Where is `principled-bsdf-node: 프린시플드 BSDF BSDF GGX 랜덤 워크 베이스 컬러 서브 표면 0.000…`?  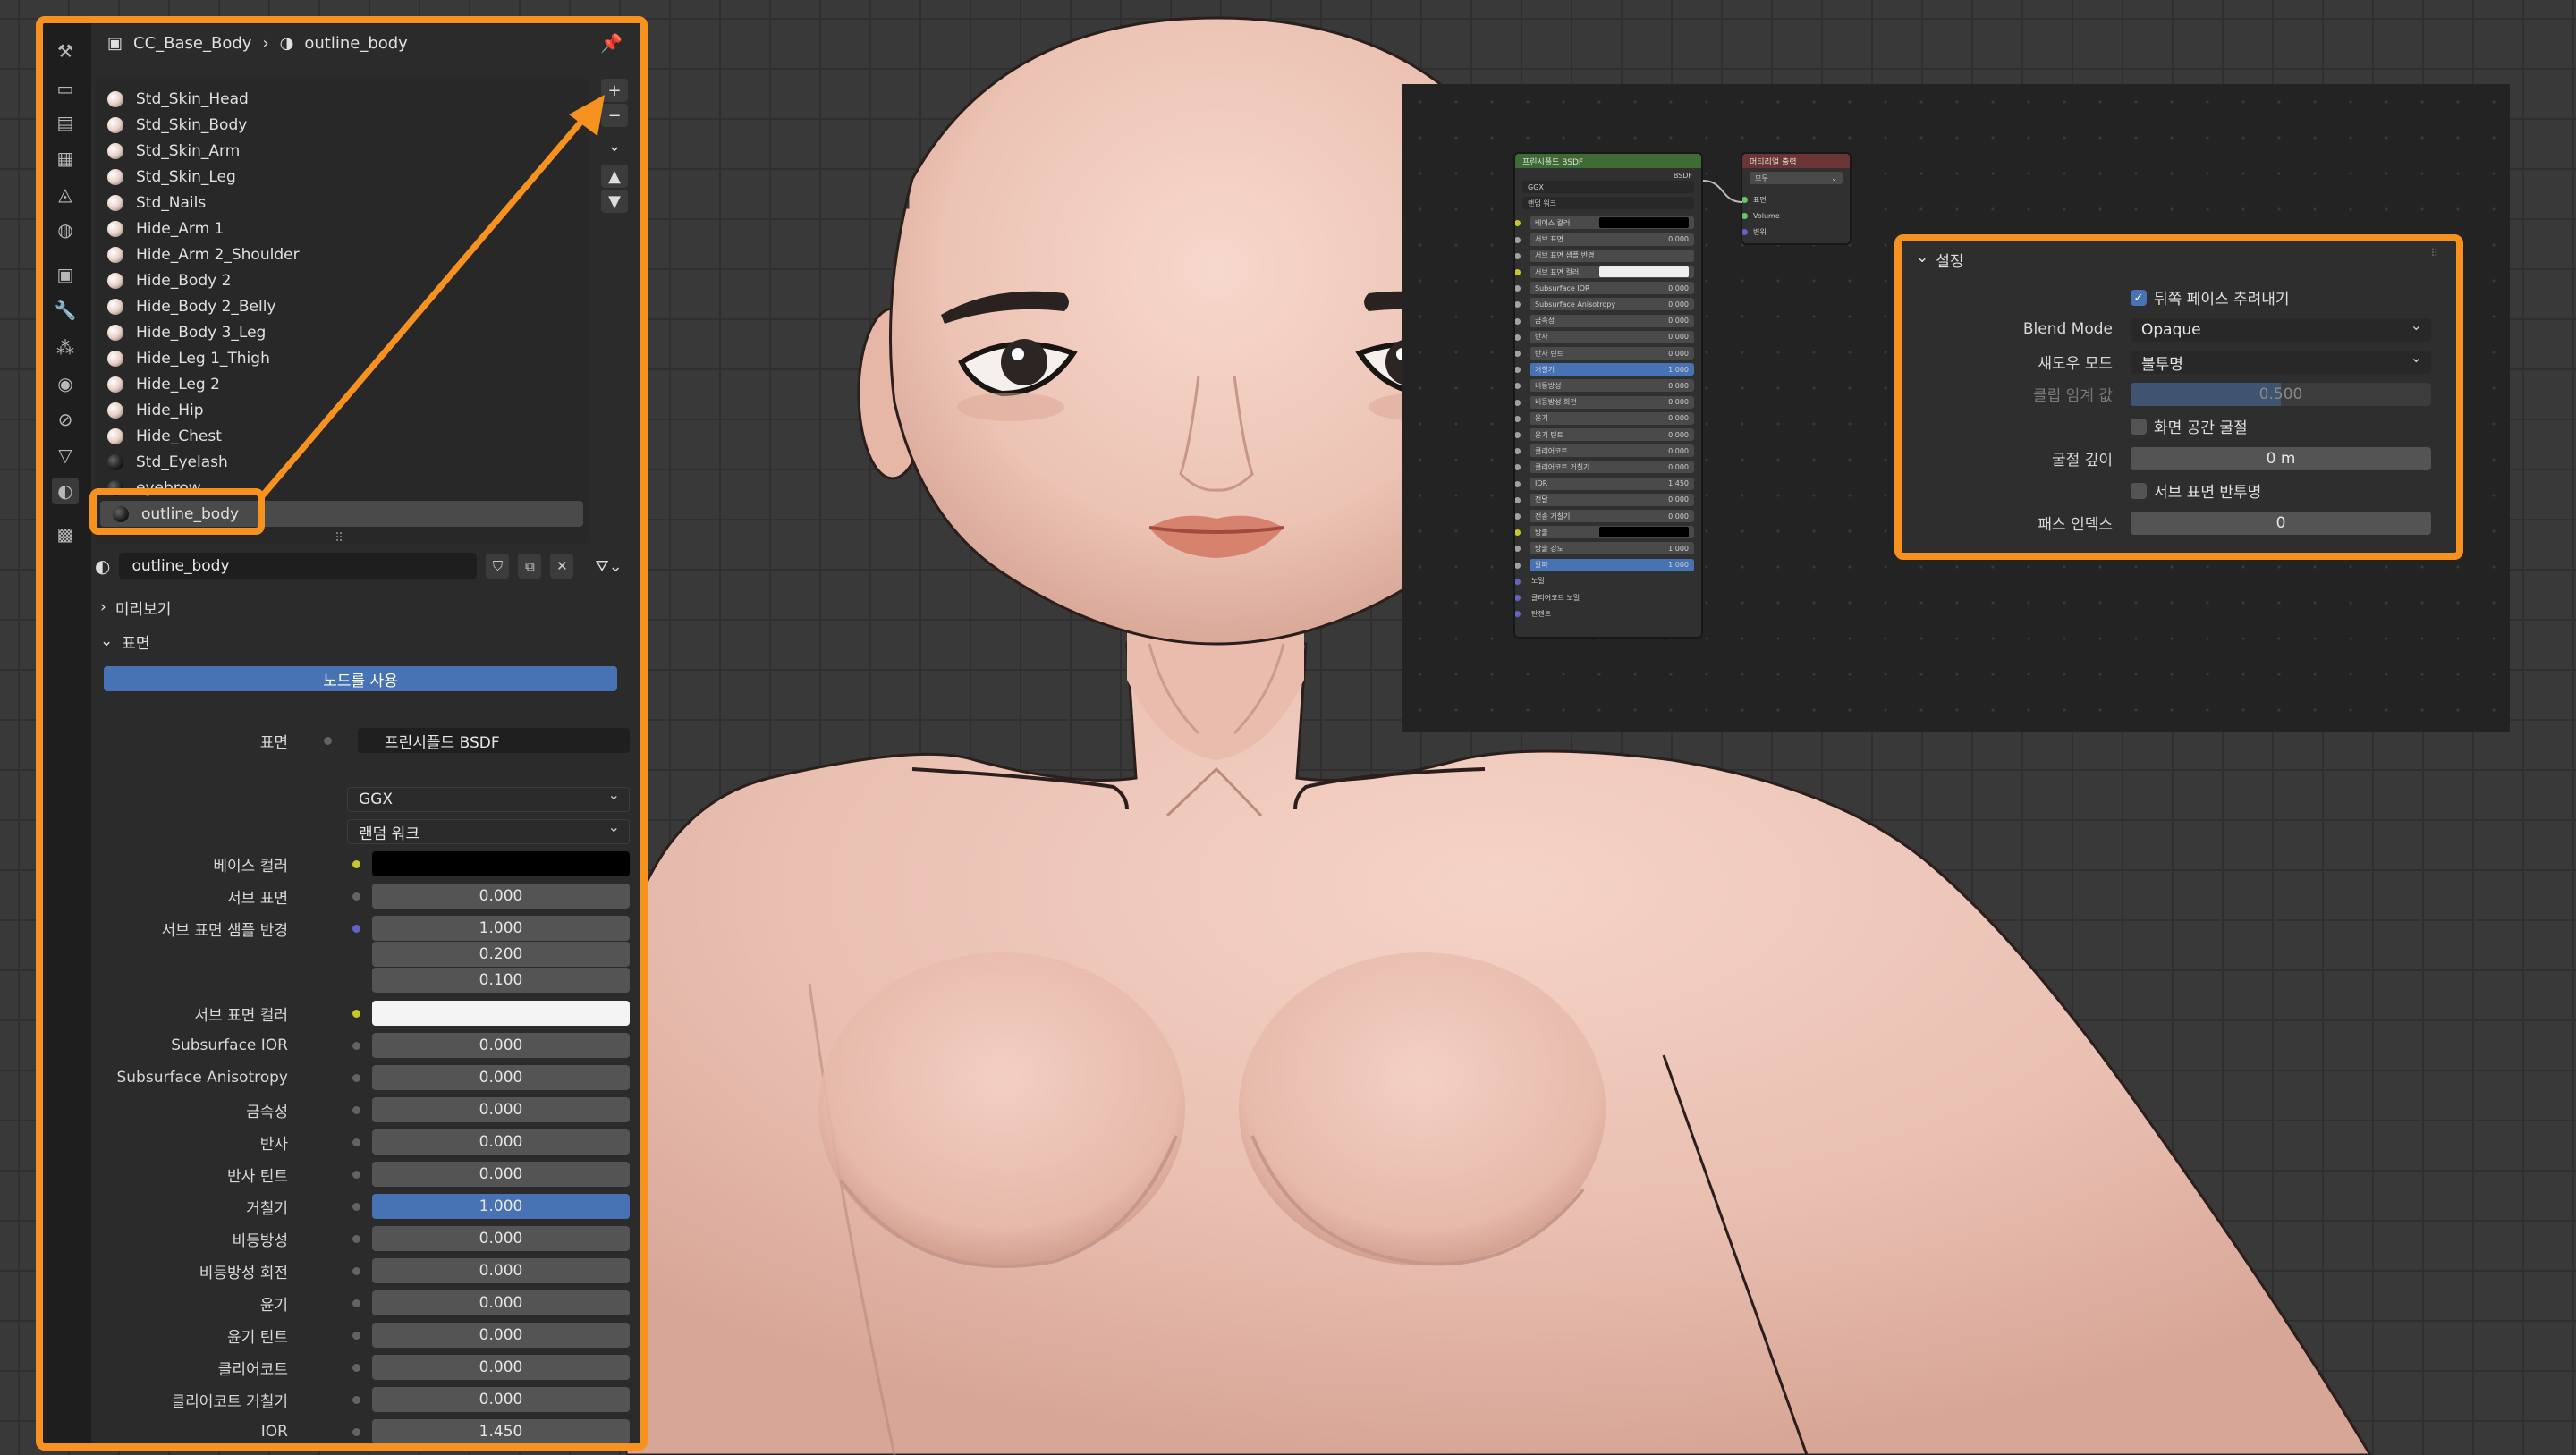
principled-bsdf-node: 프린시플드 BSDF BSDF GGX 랜덤 워크 베이스 컬러 서브 표면 0.000… is located at coordinates (1608, 396).